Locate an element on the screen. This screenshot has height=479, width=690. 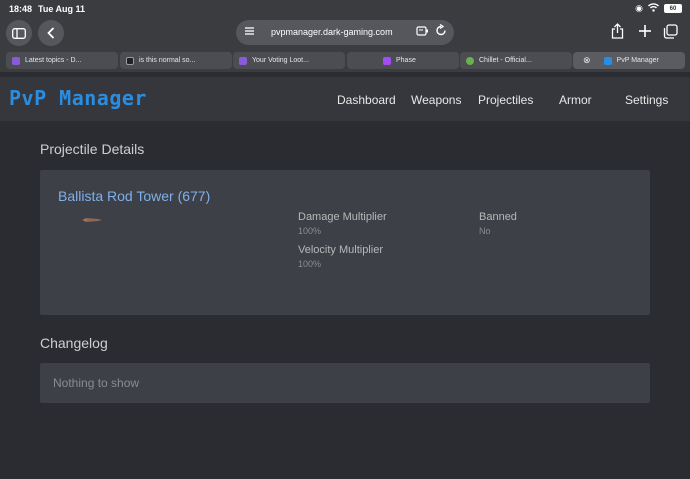
sidebar-icon is located at coordinates (19, 33).